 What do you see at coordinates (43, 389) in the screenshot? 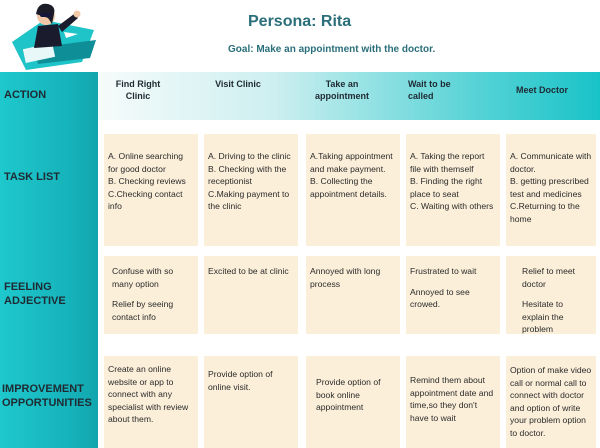
I see `row-label-improvement-line1: IMPROVEMENT` at bounding box center [43, 389].